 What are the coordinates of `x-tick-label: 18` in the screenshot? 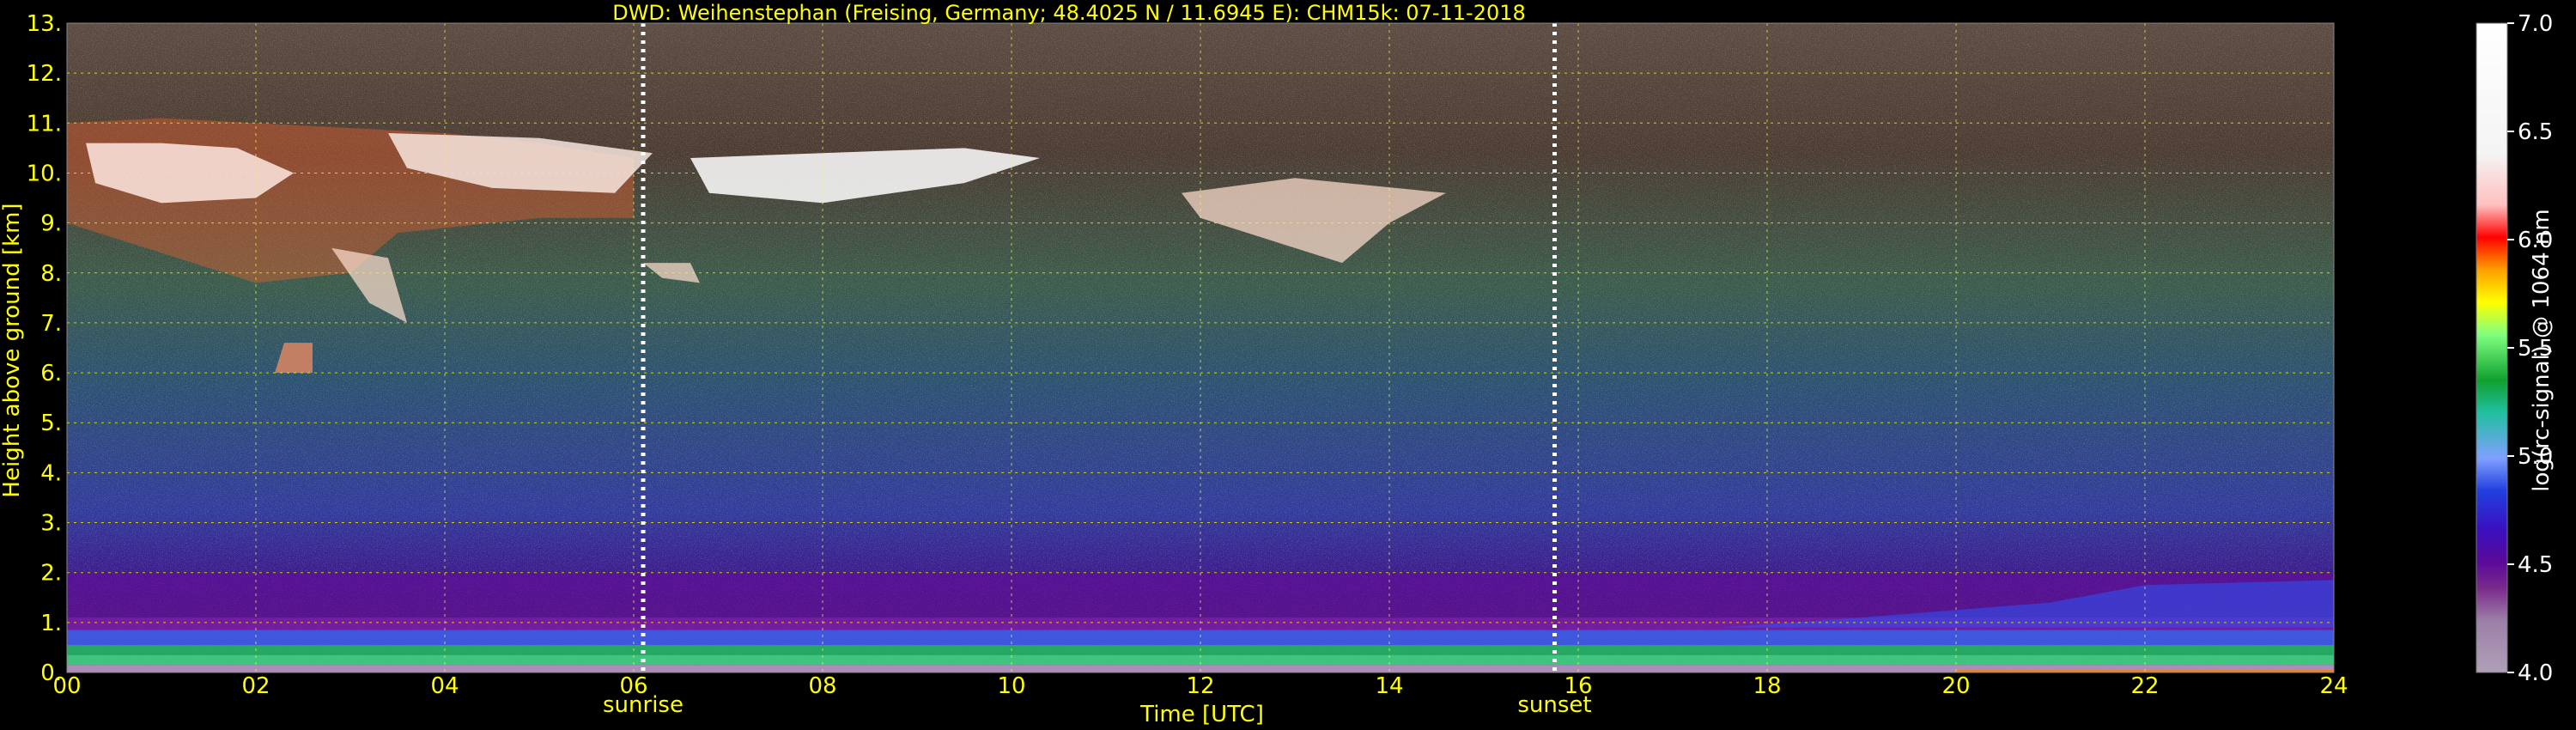 It's located at (1767, 686).